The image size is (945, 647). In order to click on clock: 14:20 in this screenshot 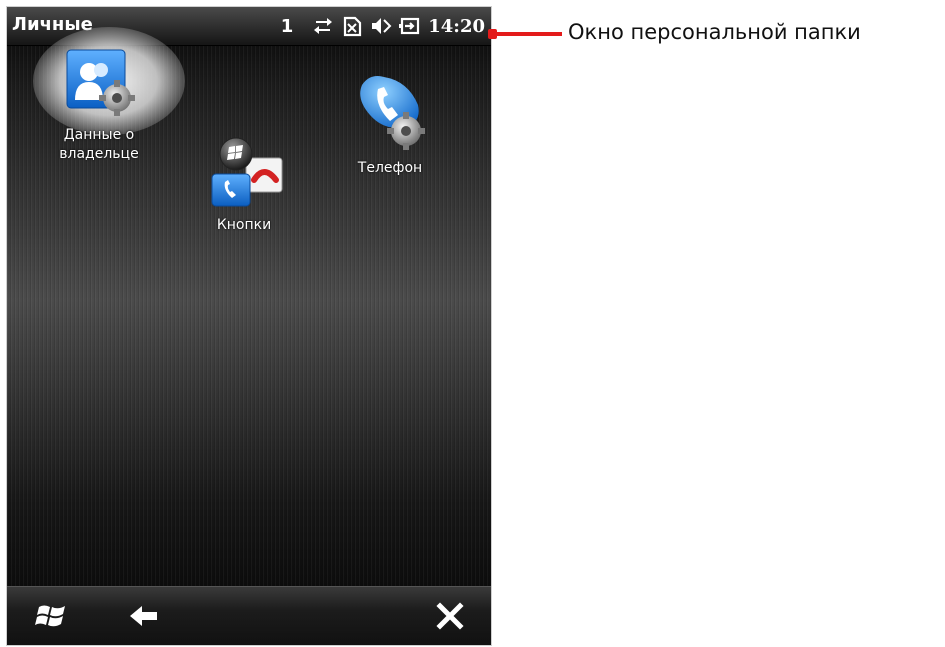, I will do `click(456, 26)`.